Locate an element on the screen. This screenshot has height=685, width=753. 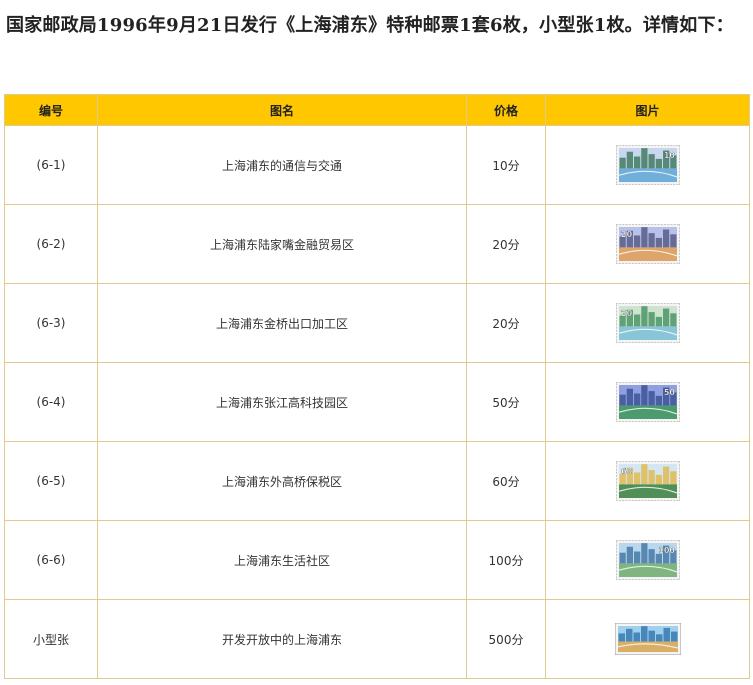
stamp-image: 50 is located at coordinates (647, 402).